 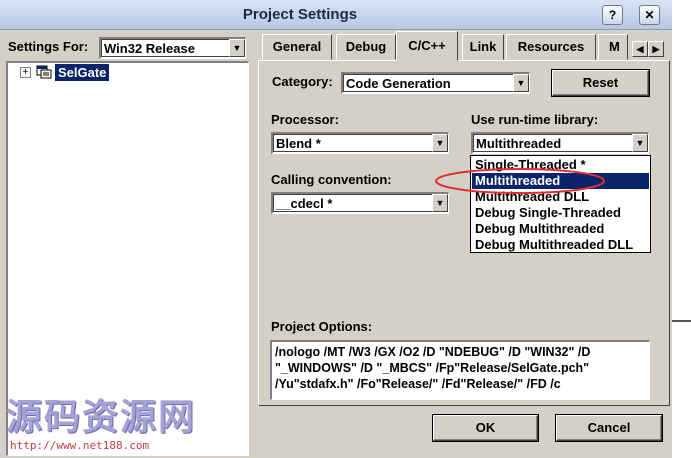 I want to click on tab-more: M, so click(x=613, y=47).